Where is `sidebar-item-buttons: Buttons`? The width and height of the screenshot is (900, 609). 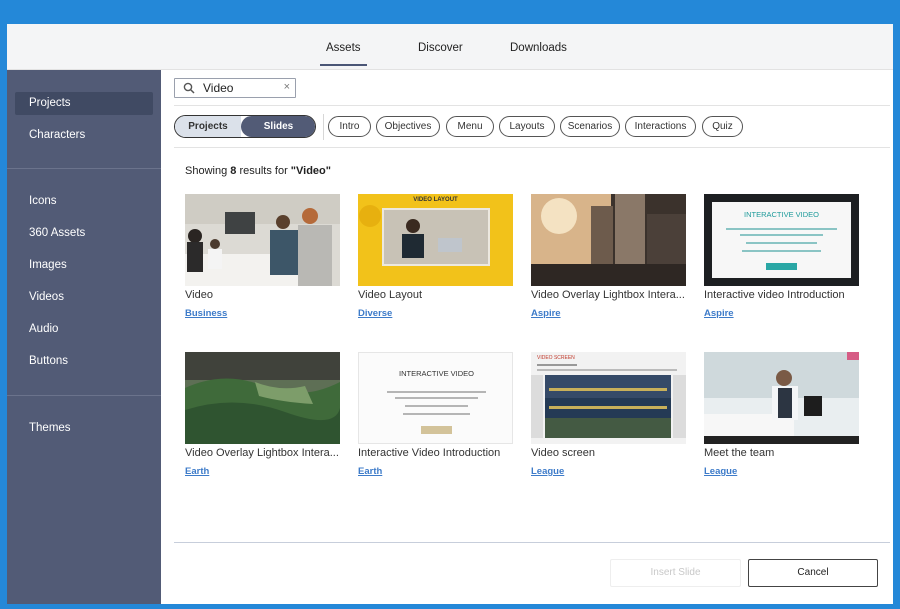
sidebar-item-buttons: Buttons is located at coordinates (84, 361).